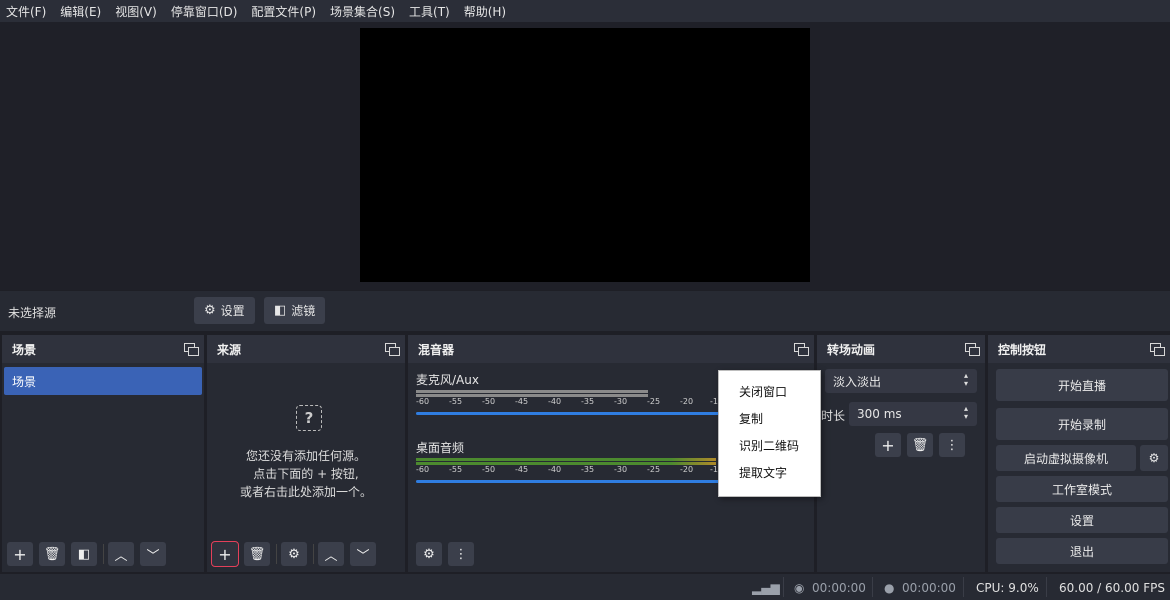 The height and width of the screenshot is (600, 1170). What do you see at coordinates (952, 445) in the screenshot?
I see `transition-menu-button: ⋮` at bounding box center [952, 445].